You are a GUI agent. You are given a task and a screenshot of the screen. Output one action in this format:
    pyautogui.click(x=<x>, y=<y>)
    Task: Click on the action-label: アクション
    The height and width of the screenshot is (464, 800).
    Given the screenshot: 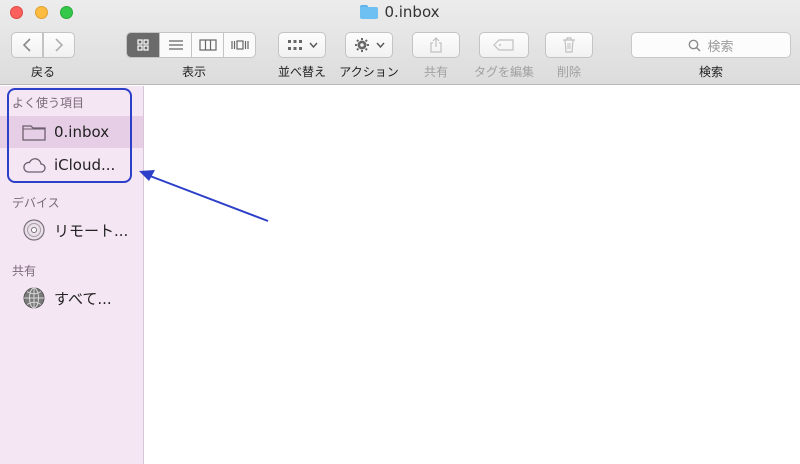 What is the action you would take?
    pyautogui.click(x=369, y=72)
    